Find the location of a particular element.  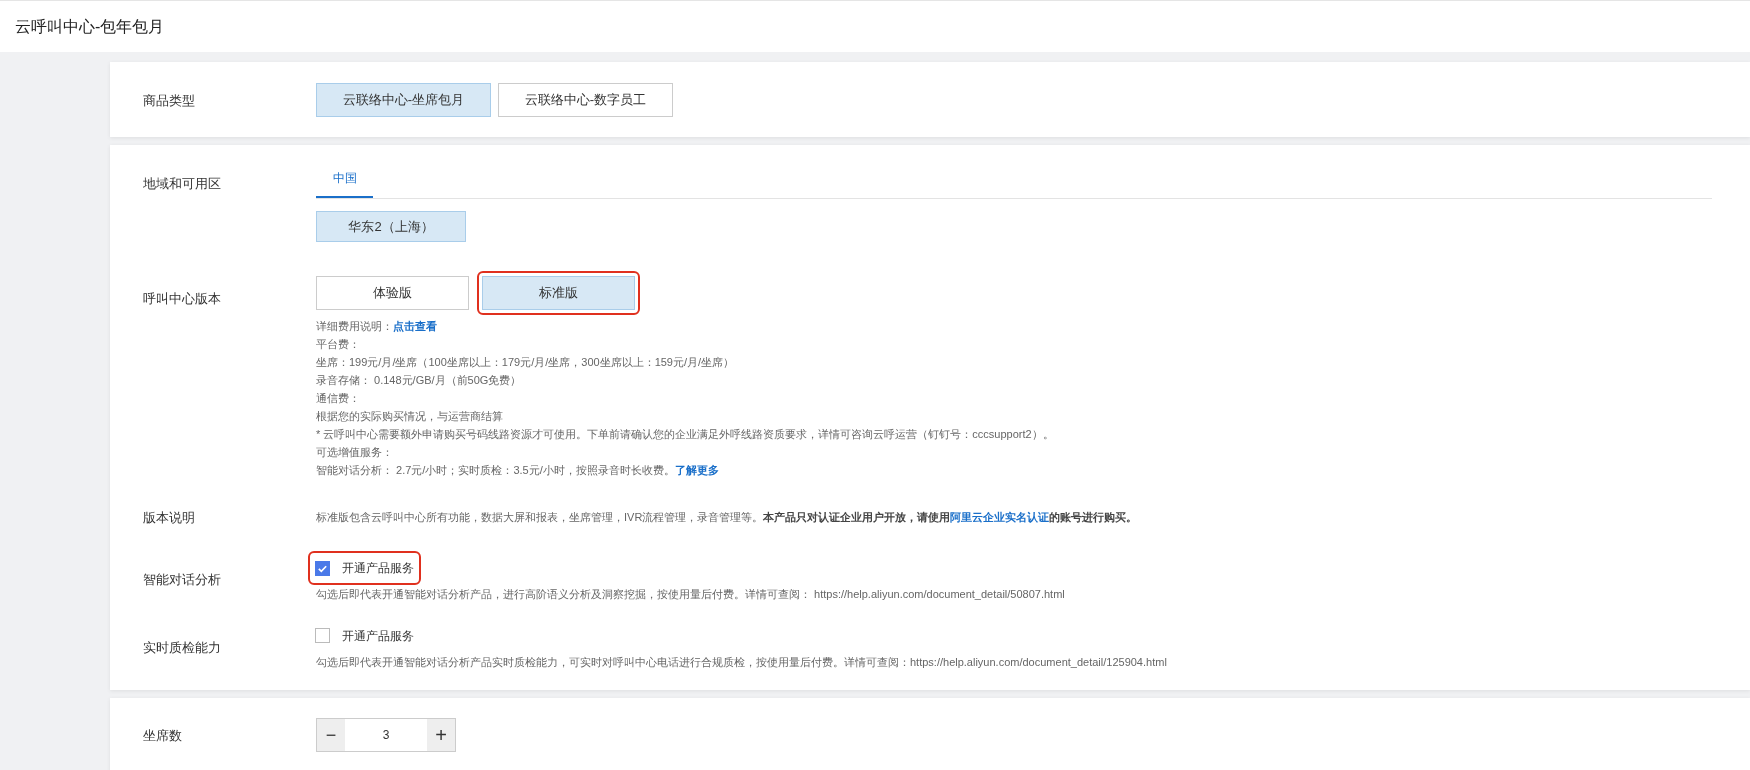

pricing-text: 根据您的实际购买情况，与运营商结算 is located at coordinates (410, 416).